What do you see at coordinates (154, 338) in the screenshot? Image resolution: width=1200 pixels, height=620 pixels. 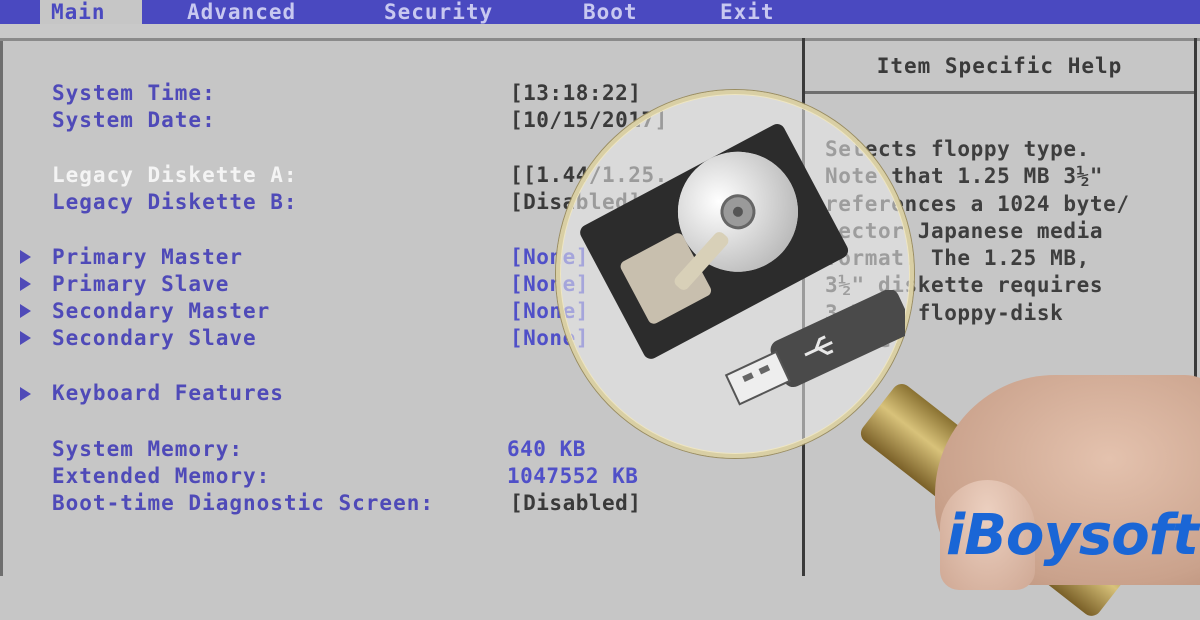 I see `secondary-slave-item: Secondary Slave` at bounding box center [154, 338].